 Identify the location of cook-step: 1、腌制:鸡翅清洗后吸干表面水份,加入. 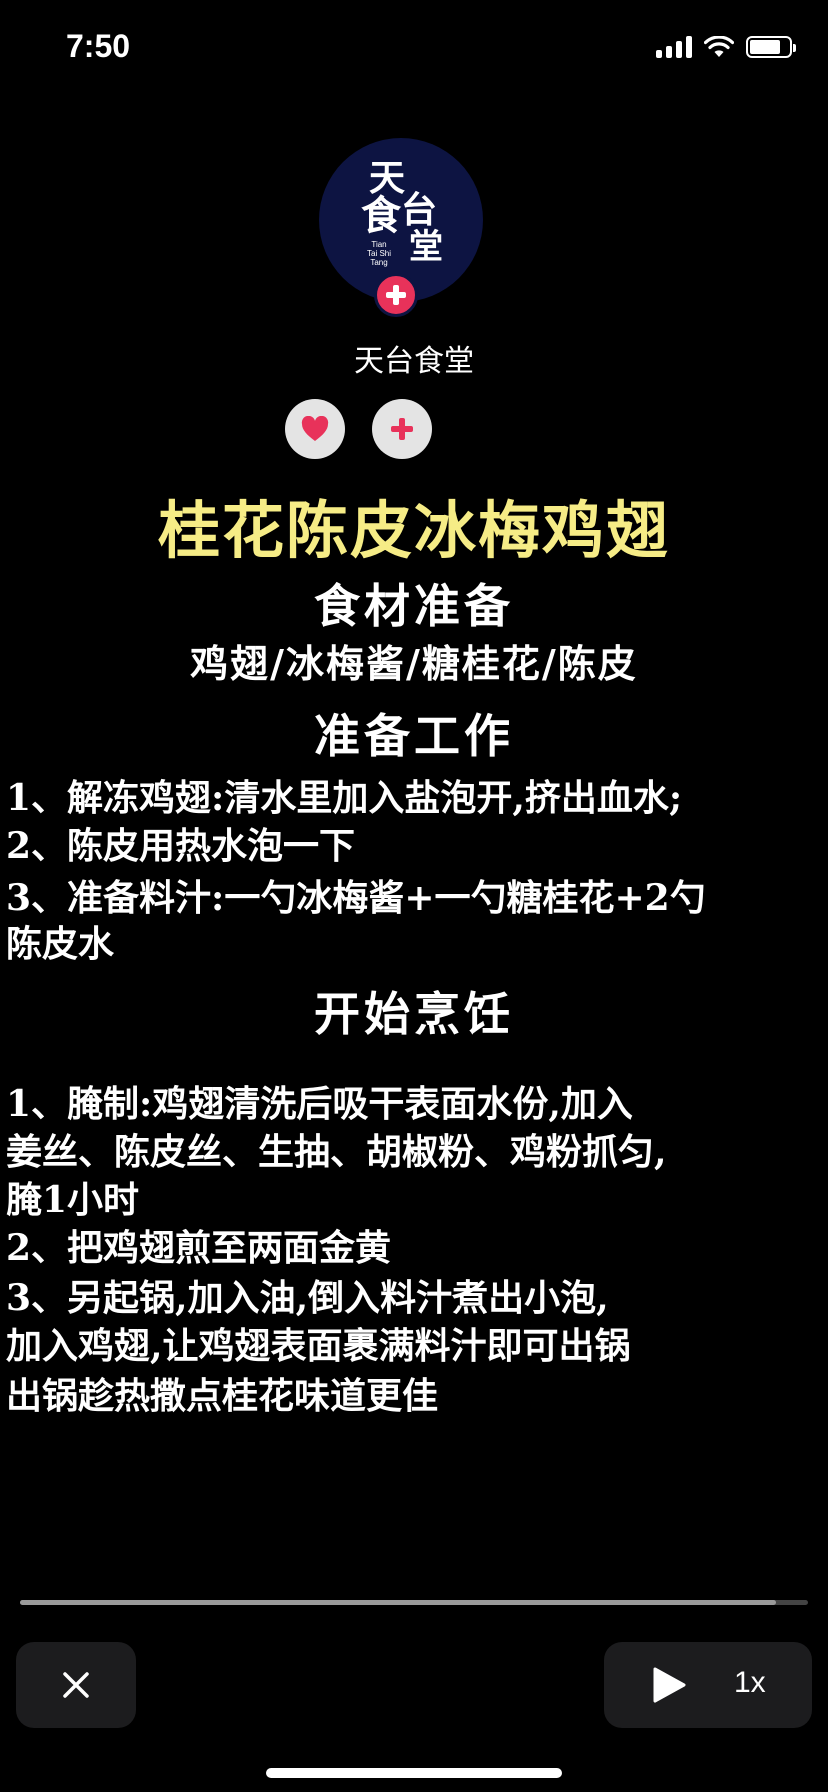
(319, 1104).